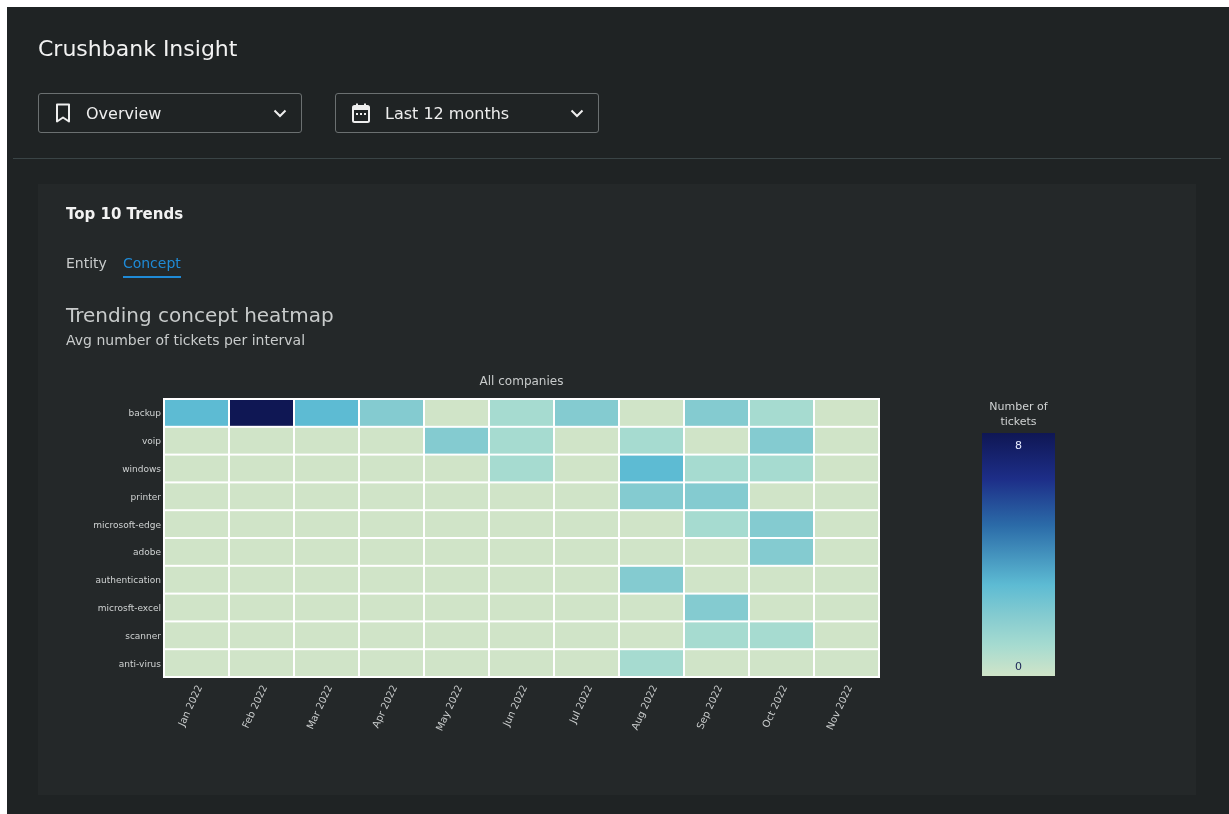  What do you see at coordinates (127, 524) in the screenshot?
I see `row-label: microsoft-edge` at bounding box center [127, 524].